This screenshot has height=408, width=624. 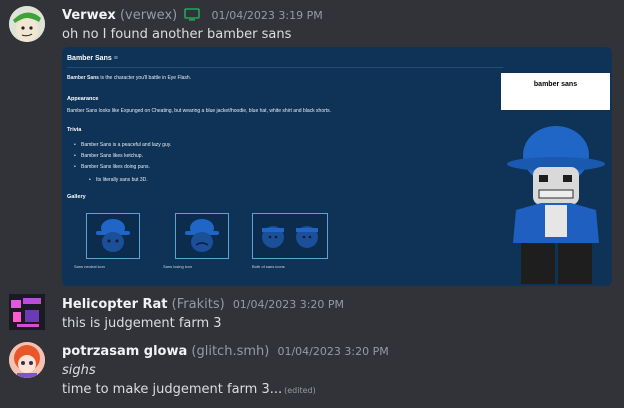 I want to click on appearance-heading: Appearance, so click(x=83, y=99).